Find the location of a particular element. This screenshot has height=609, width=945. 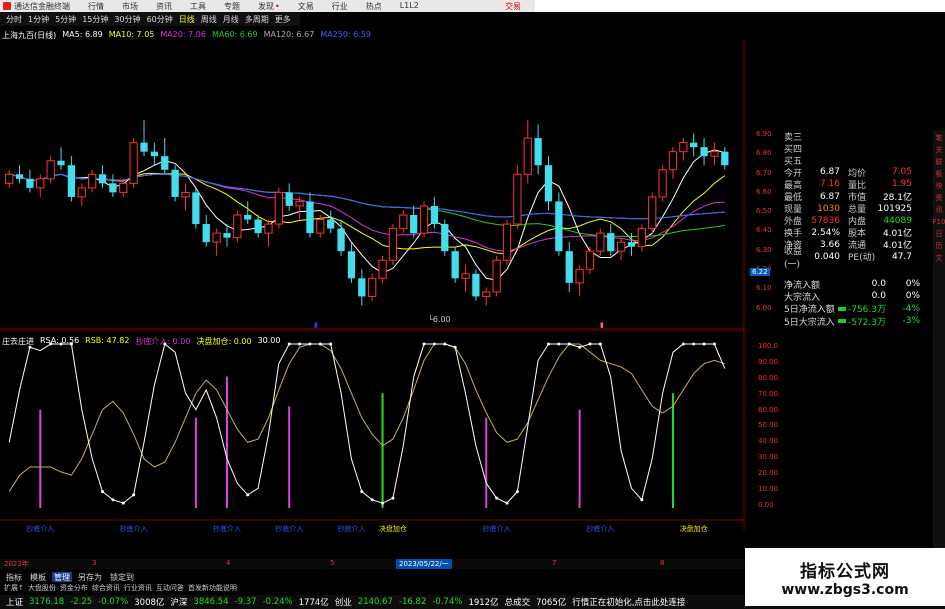

side-tab-7: F10 is located at coordinates (939, 222).